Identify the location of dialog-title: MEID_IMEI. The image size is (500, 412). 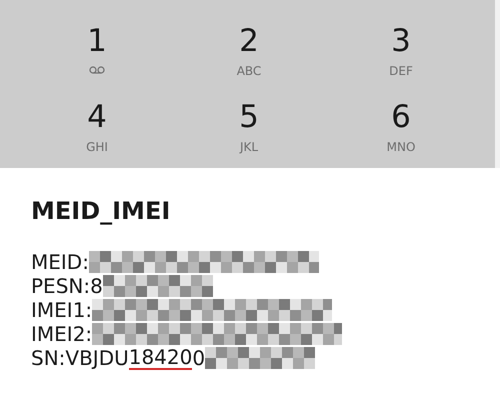
(101, 211).